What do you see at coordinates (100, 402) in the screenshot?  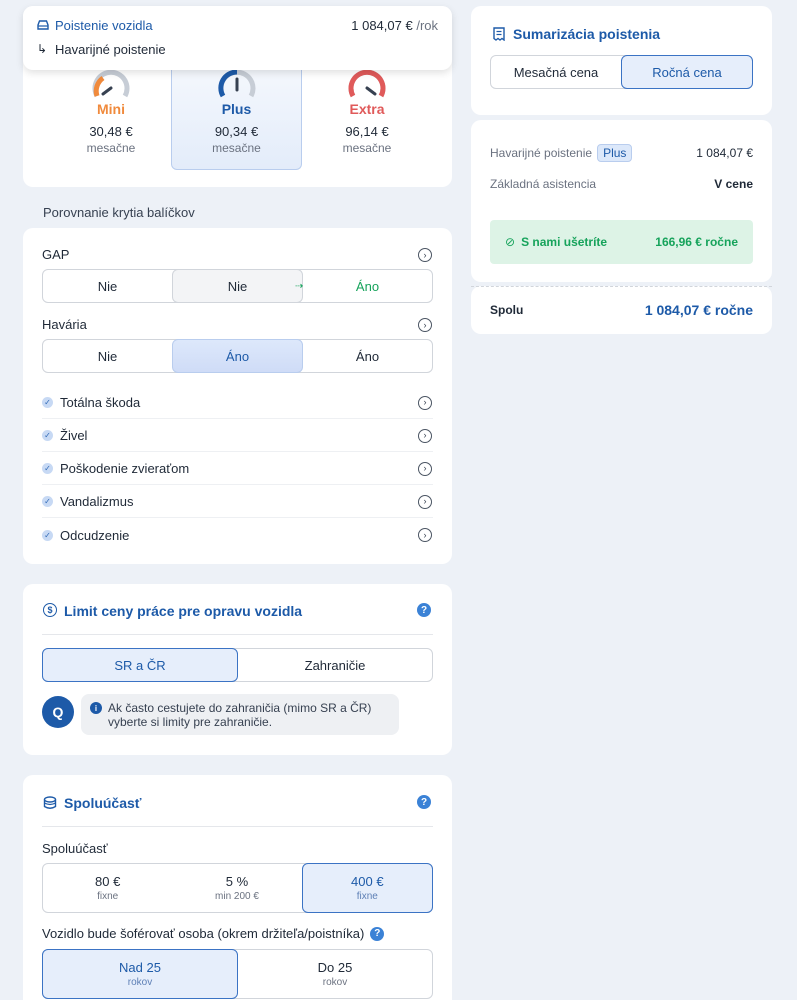 I see `coverage-label: Totálna škoda` at bounding box center [100, 402].